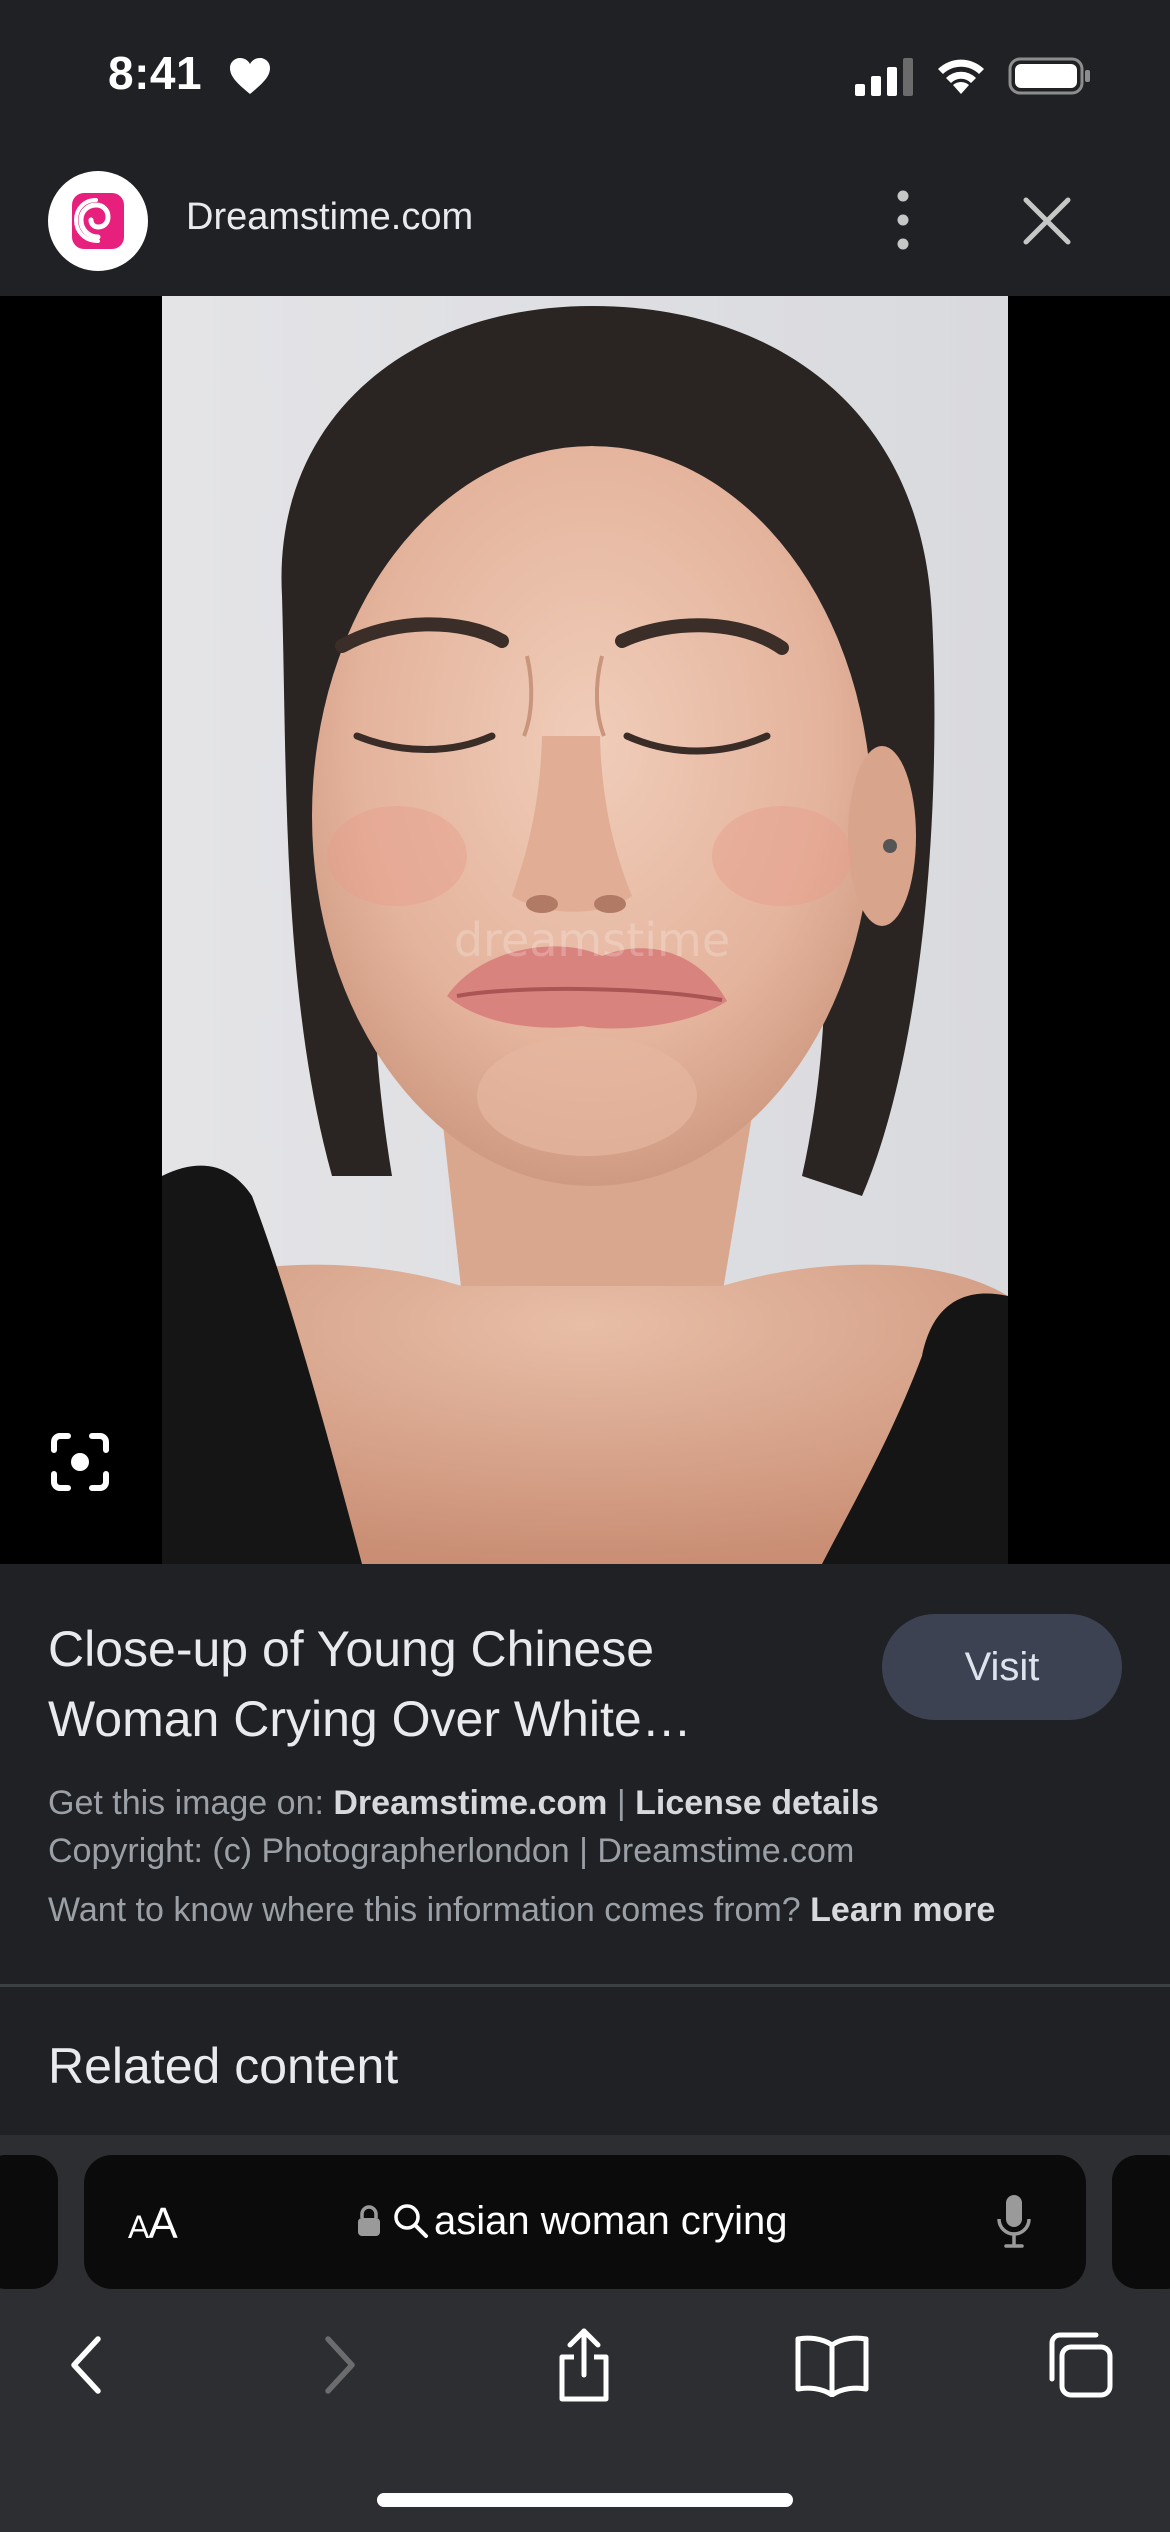  I want to click on share-button, so click(584, 2365).